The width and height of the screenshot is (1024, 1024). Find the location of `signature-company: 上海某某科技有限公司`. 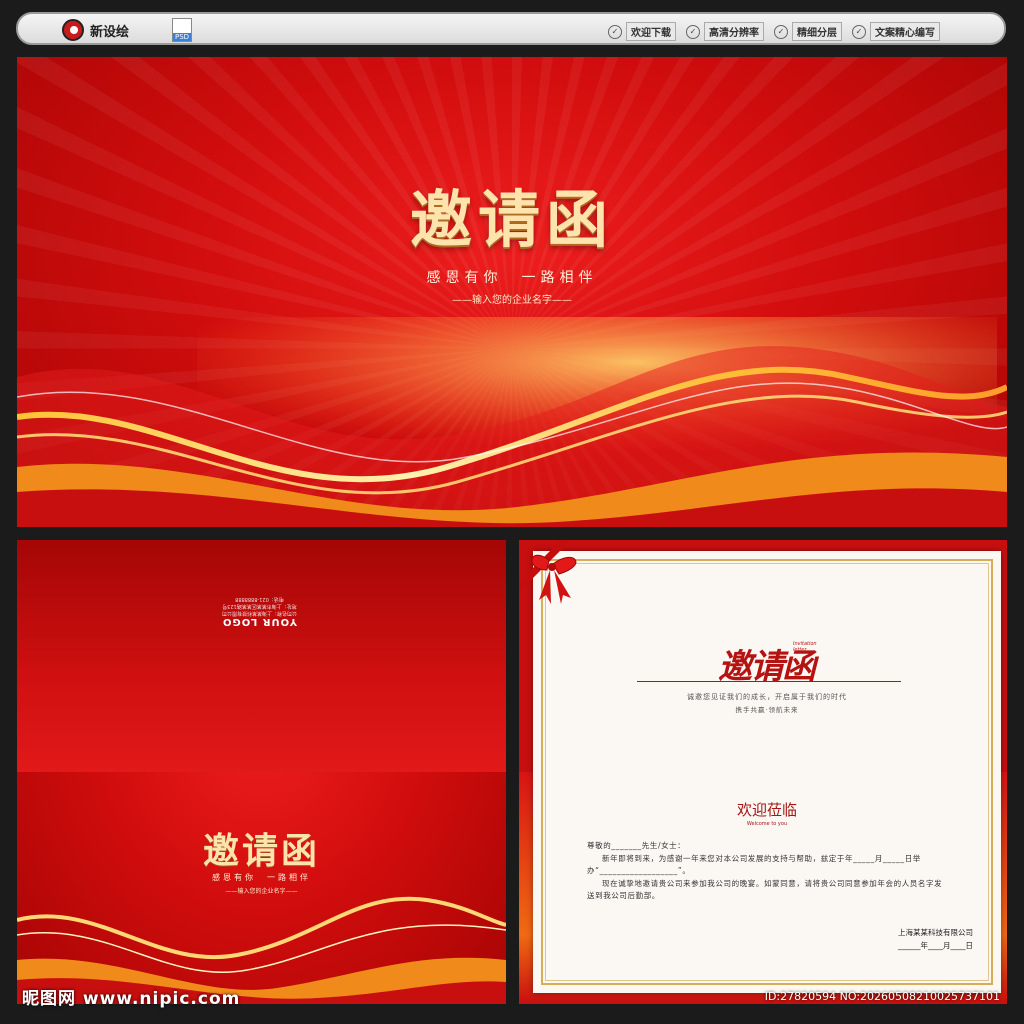

signature-company: 上海某某科技有限公司 is located at coordinates (935, 932).